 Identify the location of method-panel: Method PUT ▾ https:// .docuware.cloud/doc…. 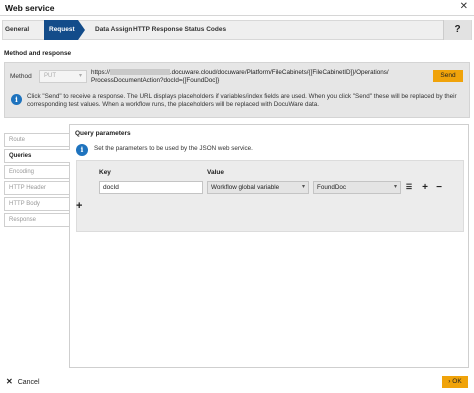
(237, 90).